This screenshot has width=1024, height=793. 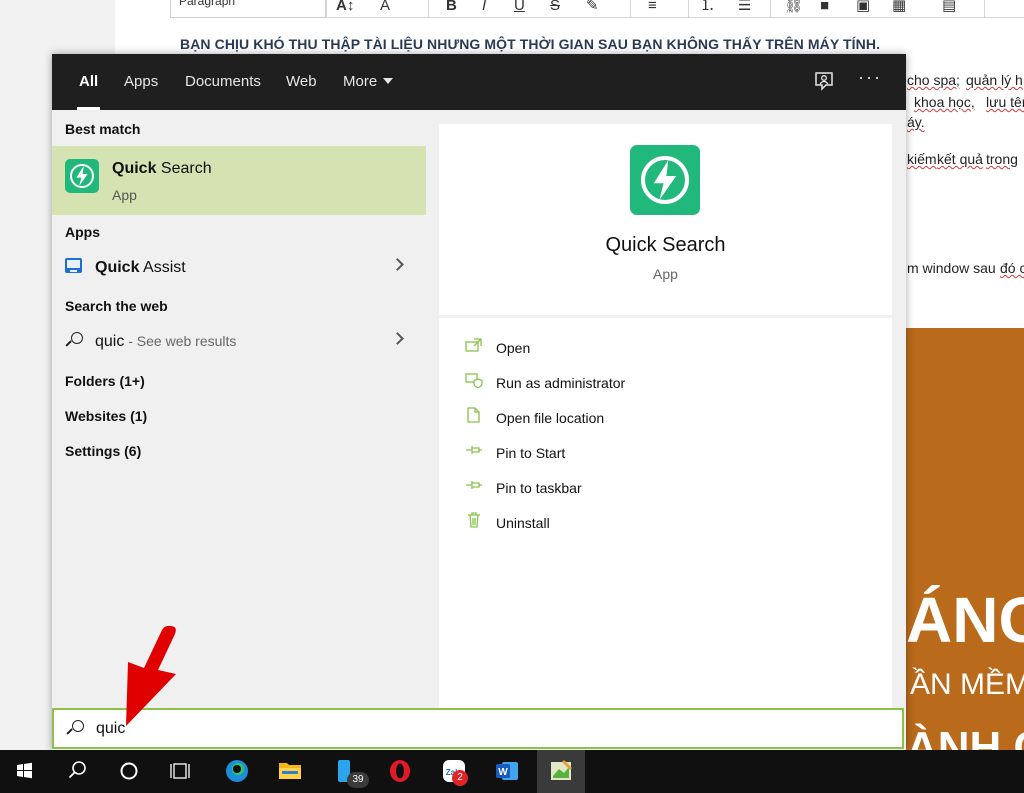 I want to click on feedback-icon, so click(x=824, y=82).